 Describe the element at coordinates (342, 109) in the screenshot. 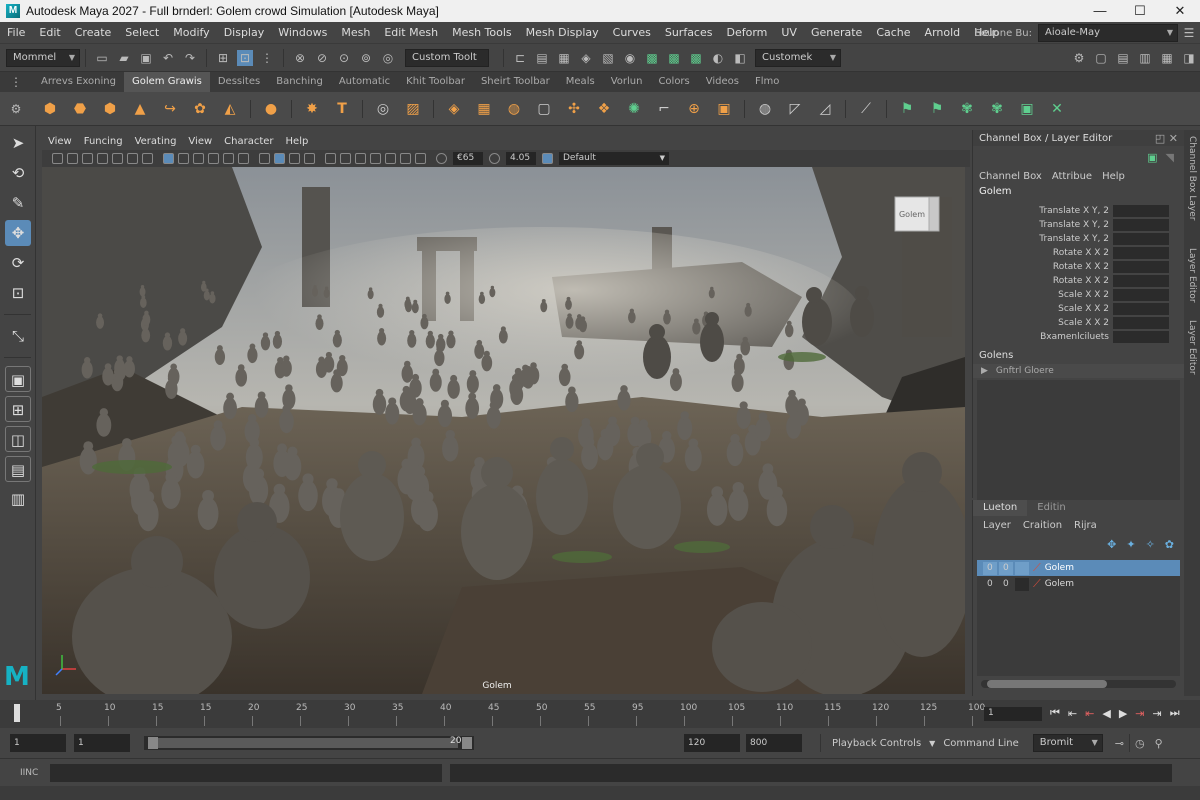

I see `text-tool-icon: T` at that location.